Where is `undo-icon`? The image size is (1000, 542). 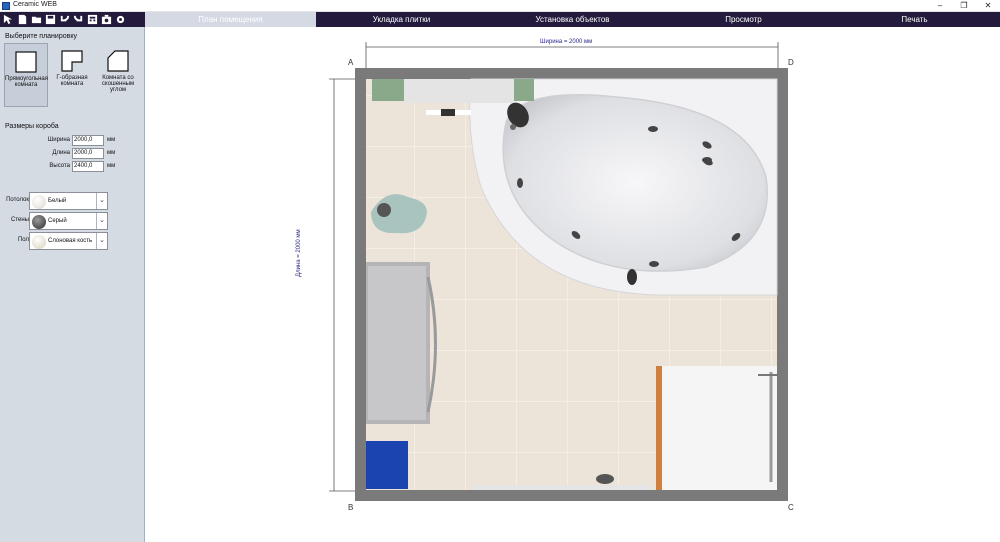
undo-icon is located at coordinates (64, 19).